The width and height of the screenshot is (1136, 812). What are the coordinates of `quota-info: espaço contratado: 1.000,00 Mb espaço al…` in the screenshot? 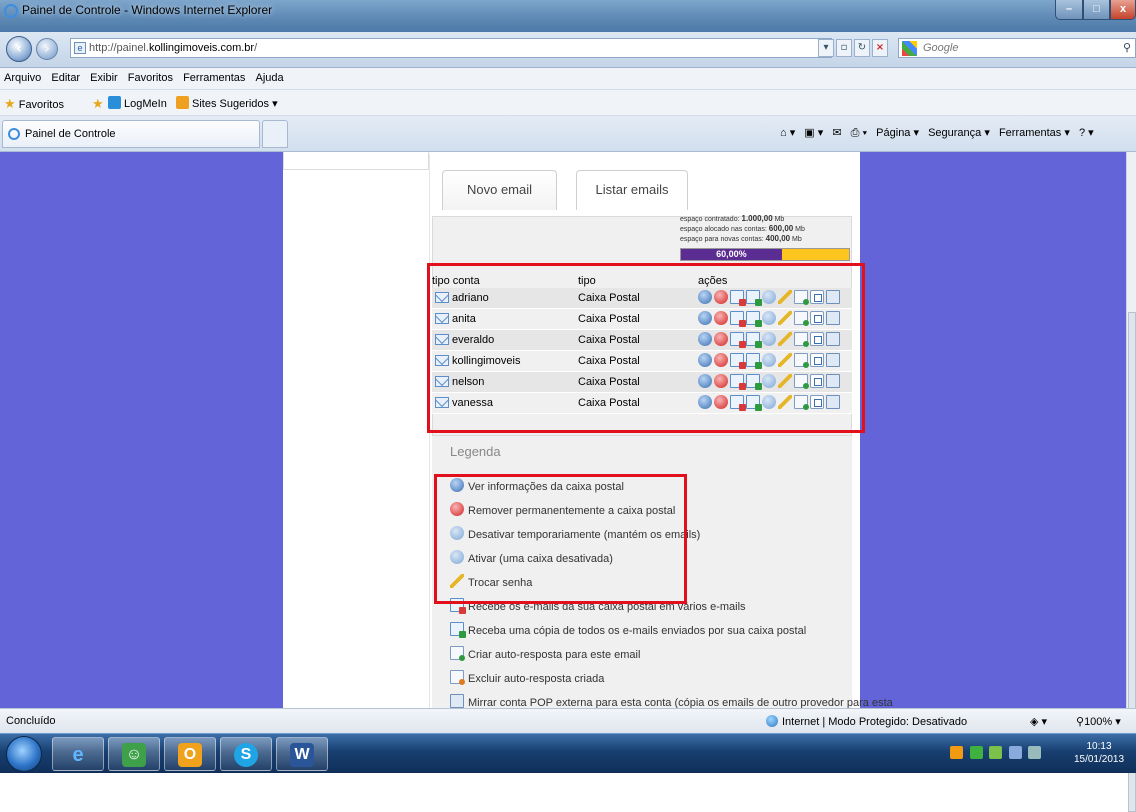 It's located at (766, 229).